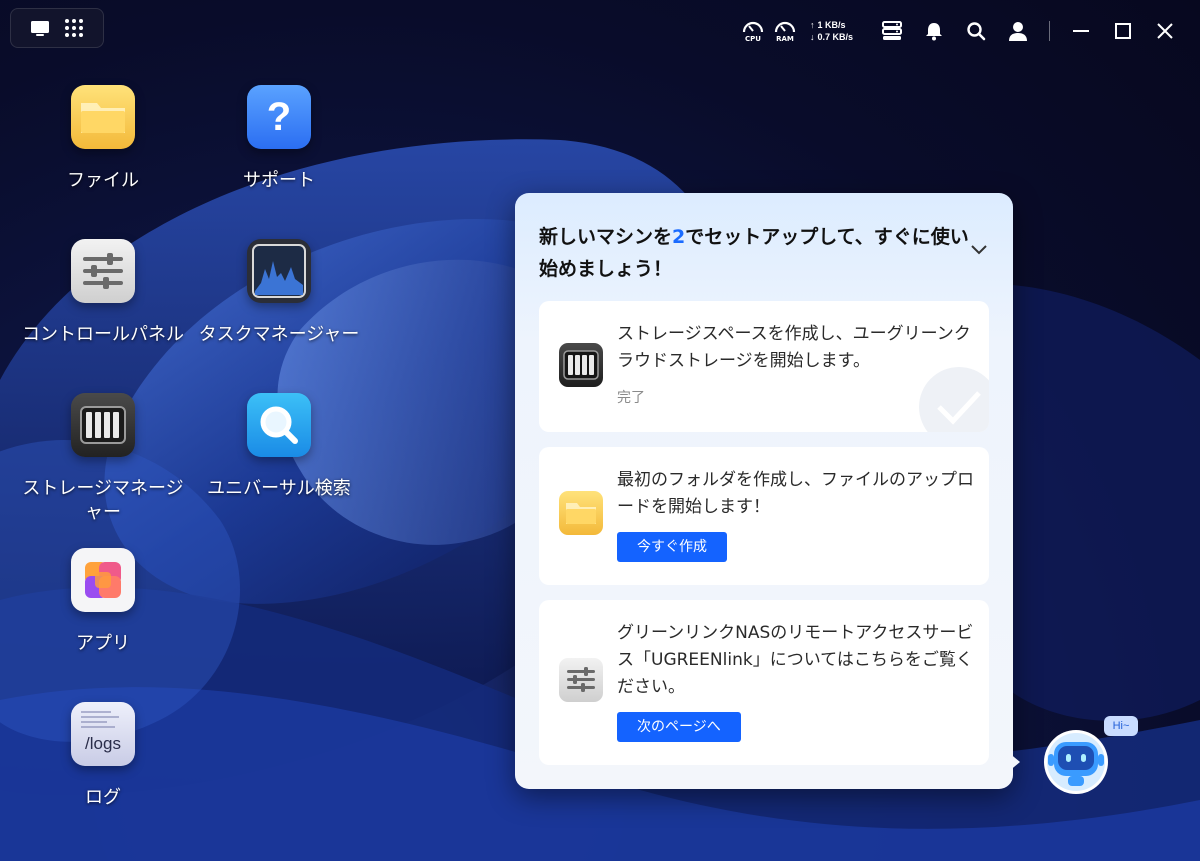 Image resolution: width=1200 pixels, height=861 pixels. I want to click on minimize-button, so click(1081, 31).